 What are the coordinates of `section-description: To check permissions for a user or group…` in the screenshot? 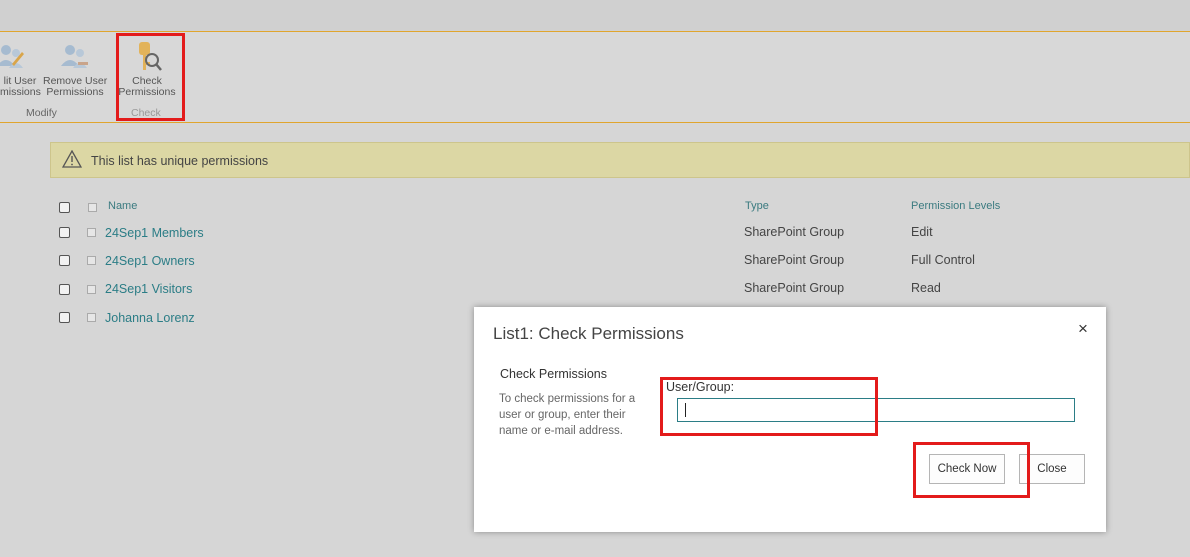 It's located at (567, 415).